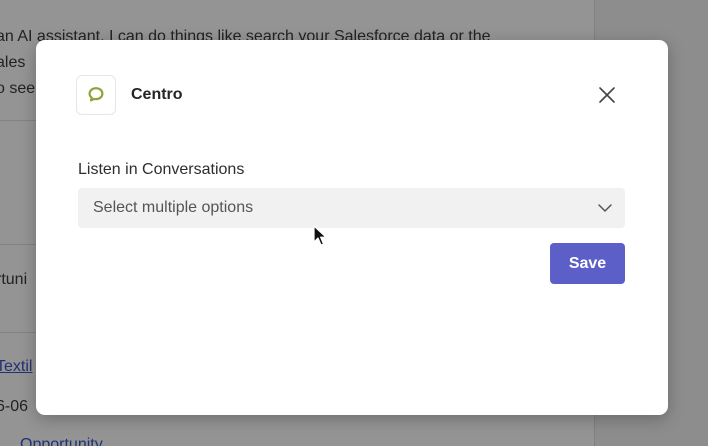 This screenshot has height=446, width=708. Describe the element at coordinates (605, 208) in the screenshot. I see `chevron-down-icon` at that location.